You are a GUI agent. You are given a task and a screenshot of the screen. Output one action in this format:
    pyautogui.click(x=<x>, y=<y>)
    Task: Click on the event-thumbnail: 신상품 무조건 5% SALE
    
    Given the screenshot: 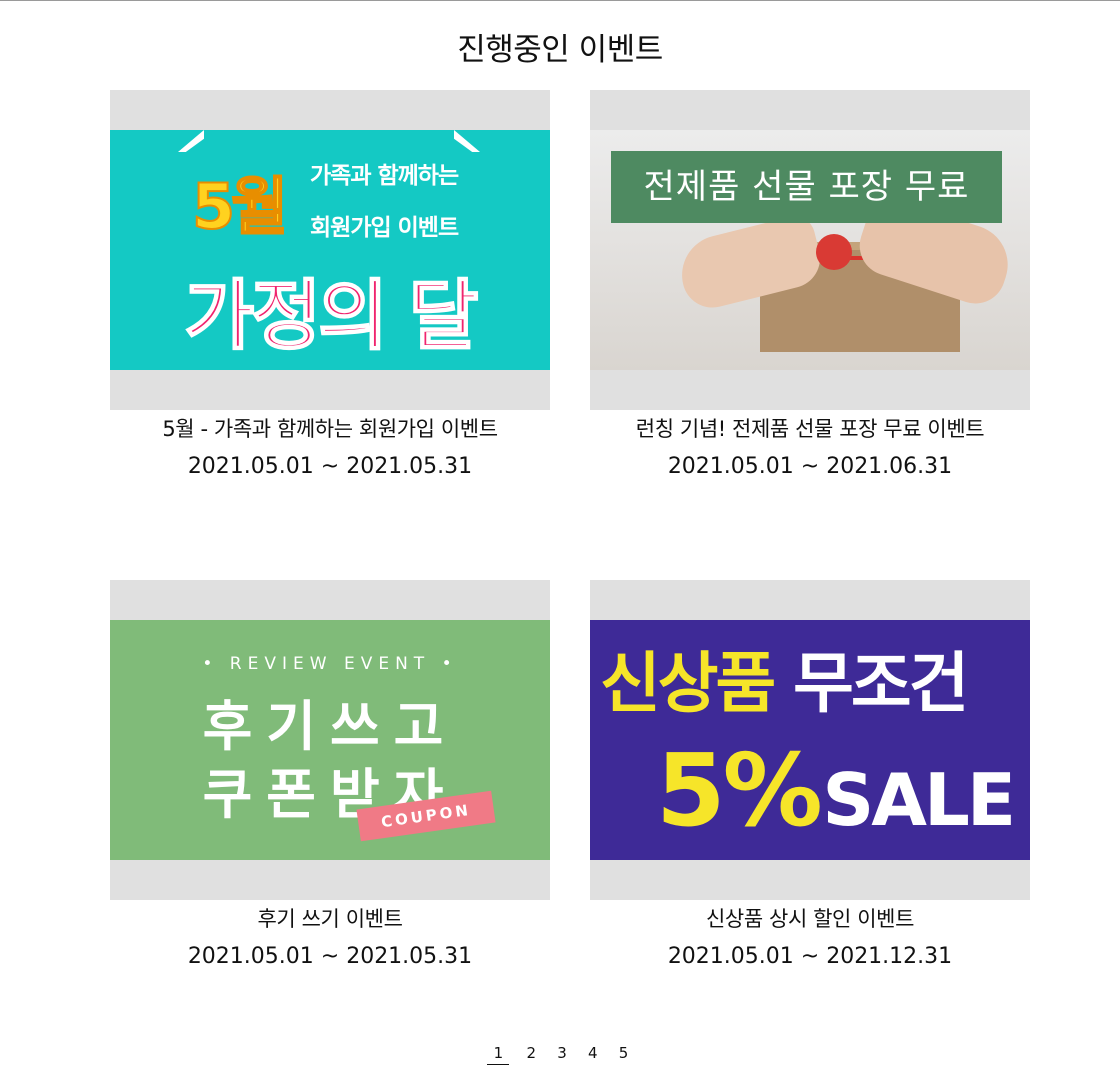 What is the action you would take?
    pyautogui.click(x=810, y=740)
    